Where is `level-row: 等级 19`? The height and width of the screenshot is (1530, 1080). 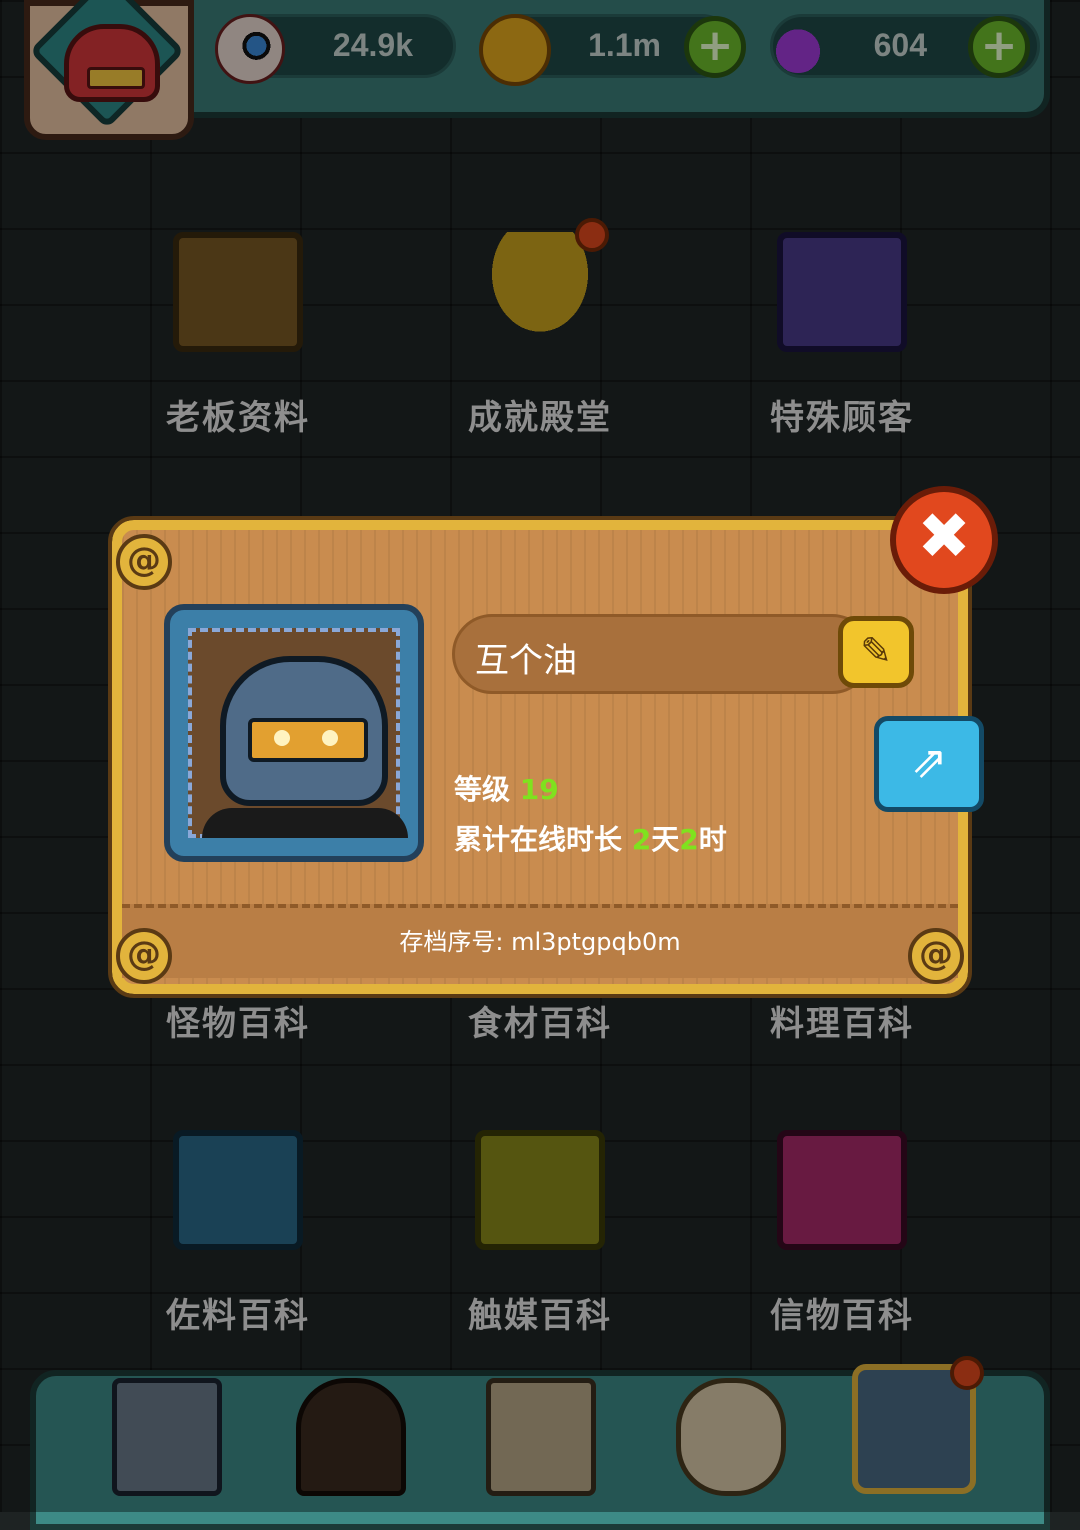
level-row: 等级 19 is located at coordinates (506, 788).